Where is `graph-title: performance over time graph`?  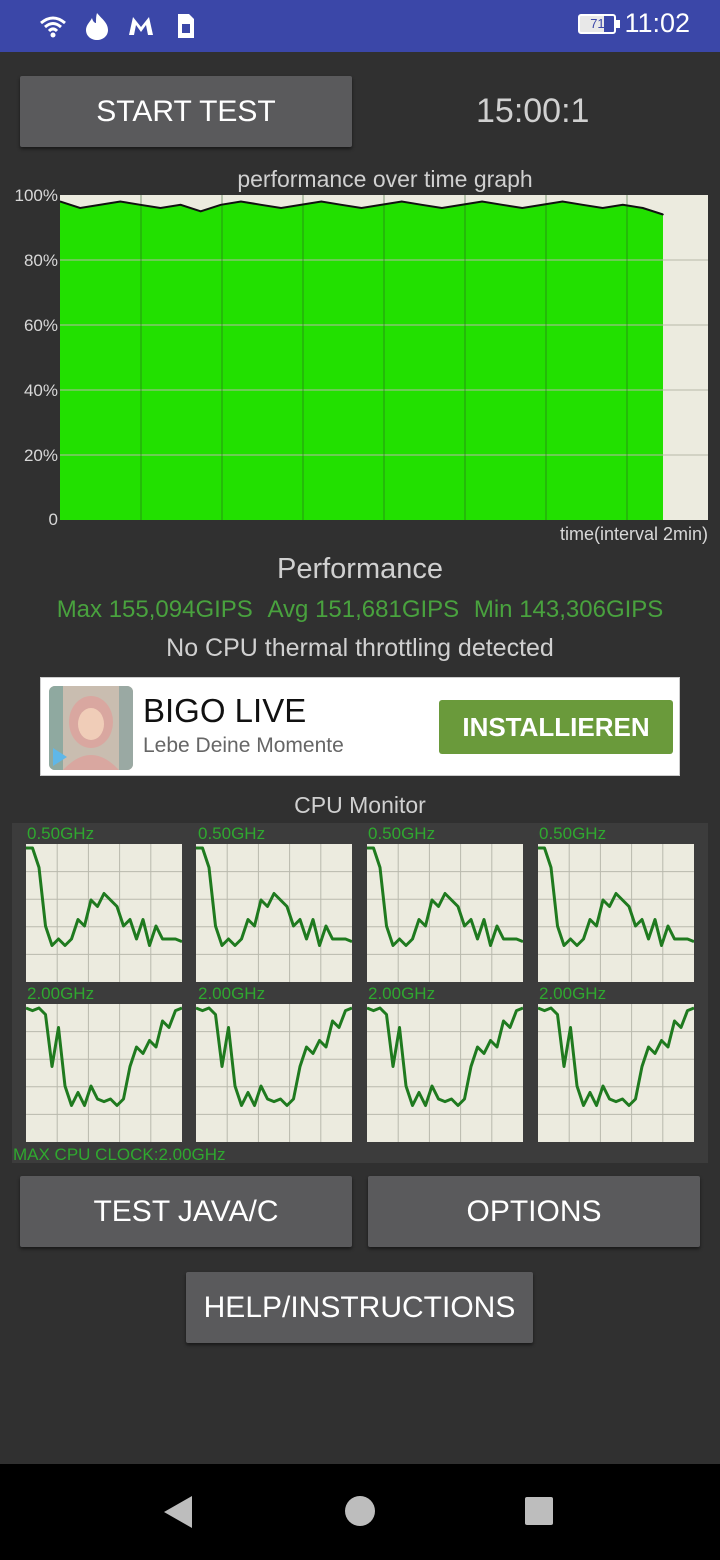 graph-title: performance over time graph is located at coordinates (385, 179).